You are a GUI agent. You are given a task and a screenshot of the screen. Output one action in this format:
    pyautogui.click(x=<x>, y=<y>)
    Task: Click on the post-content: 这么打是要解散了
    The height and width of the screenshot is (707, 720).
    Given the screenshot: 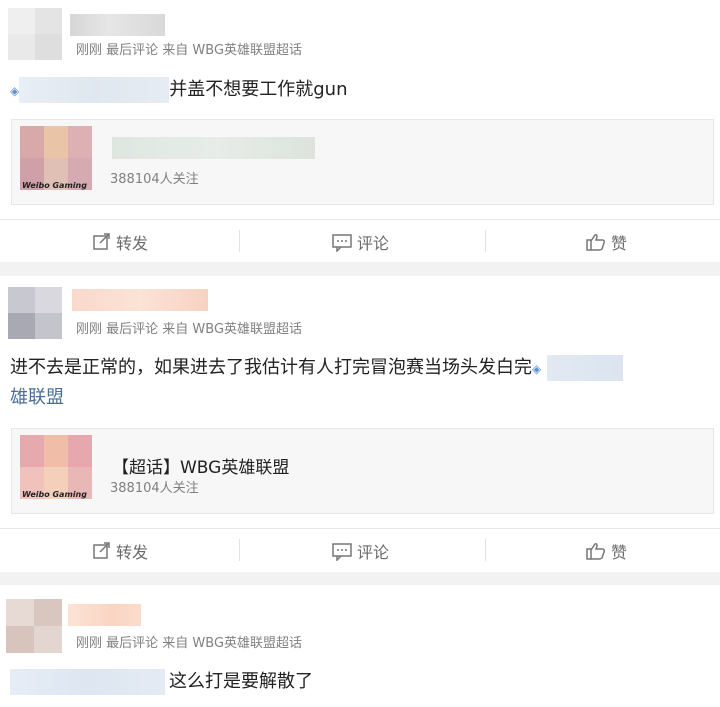 What is the action you would take?
    pyautogui.click(x=161, y=682)
    